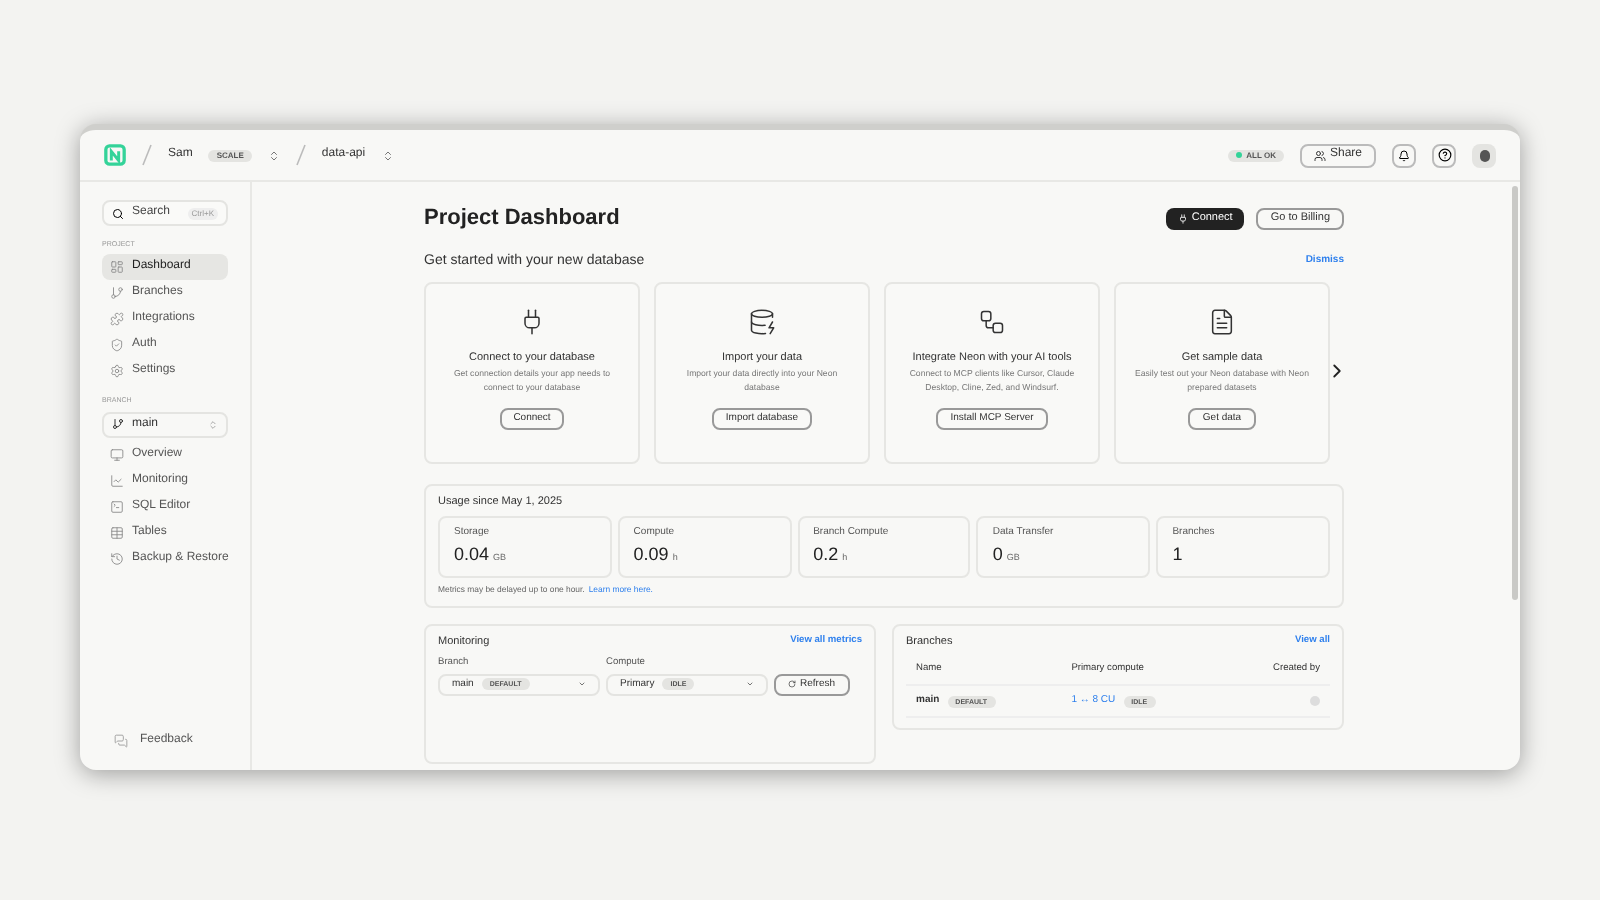  Describe the element at coordinates (651, 554) in the screenshot. I see `metric-value: 0.09` at that location.